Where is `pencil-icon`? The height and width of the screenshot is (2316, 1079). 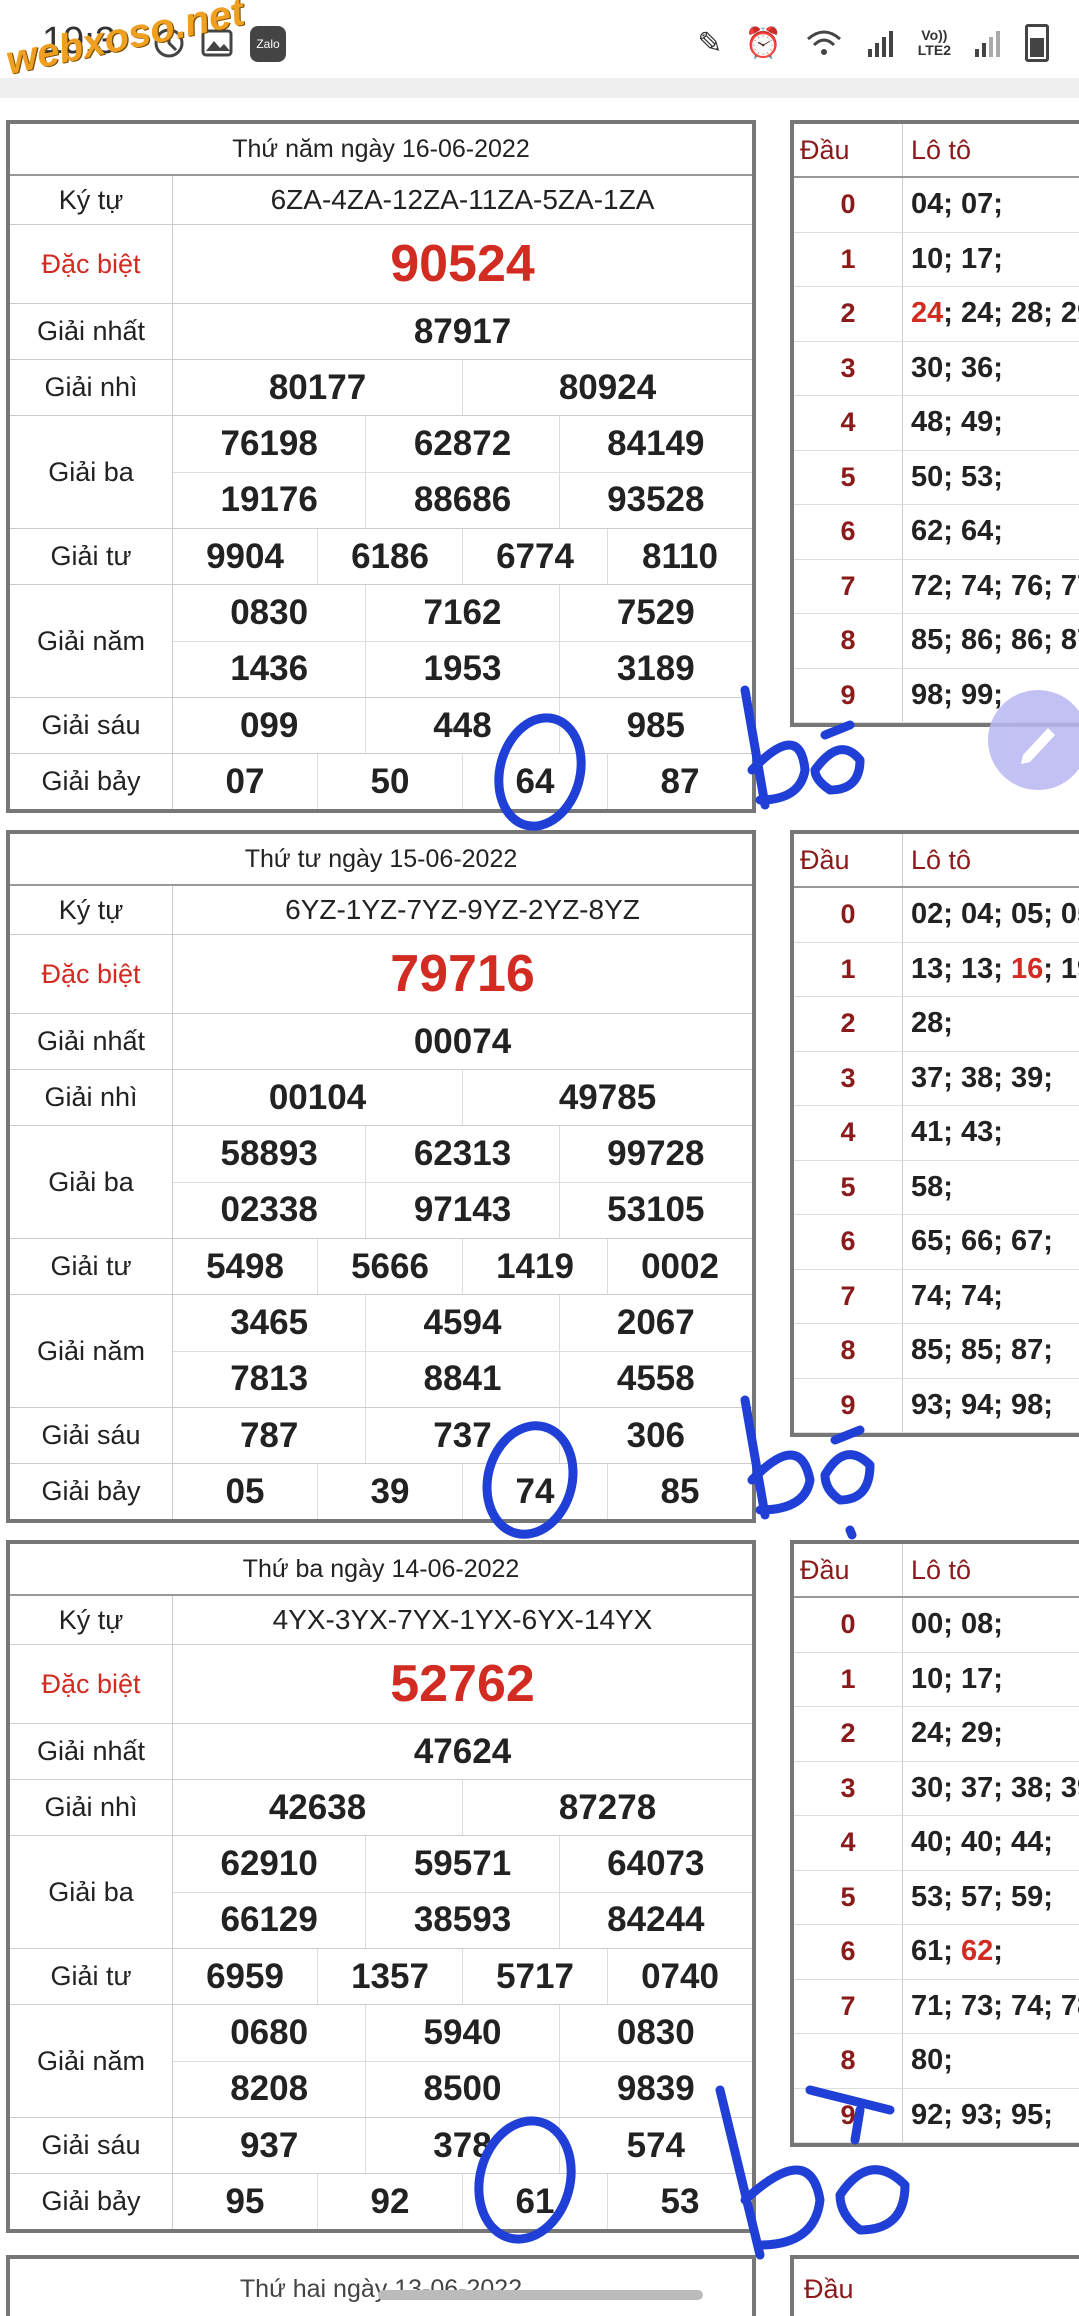
pencil-icon is located at coordinates (1038, 746).